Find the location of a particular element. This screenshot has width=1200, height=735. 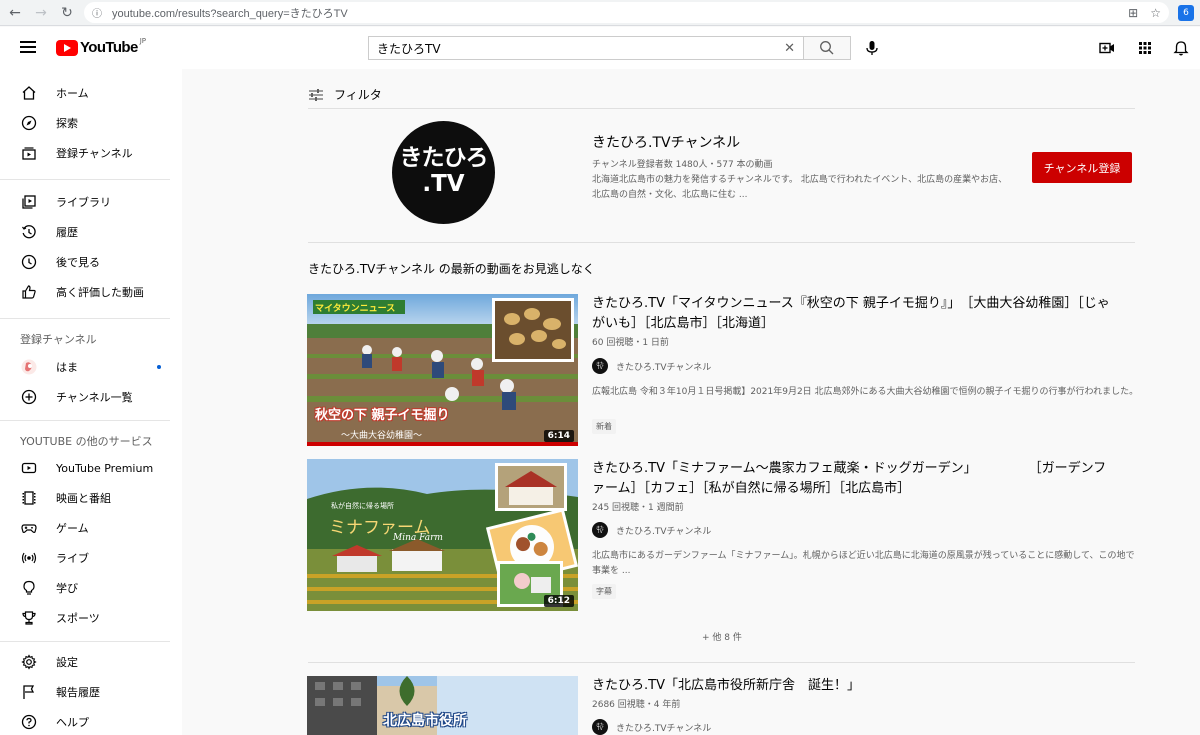

search-button is located at coordinates (827, 48).